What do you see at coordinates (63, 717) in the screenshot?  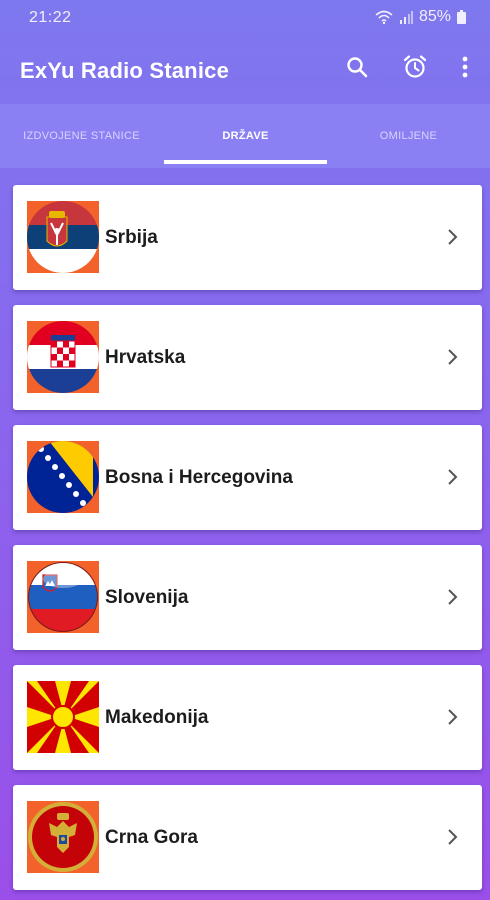 I see `macedonia-flag-icon` at bounding box center [63, 717].